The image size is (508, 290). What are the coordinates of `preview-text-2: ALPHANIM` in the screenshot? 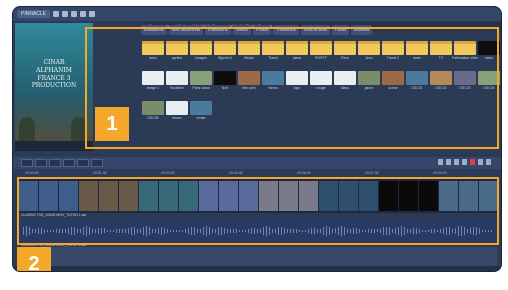 It's located at (54, 70).